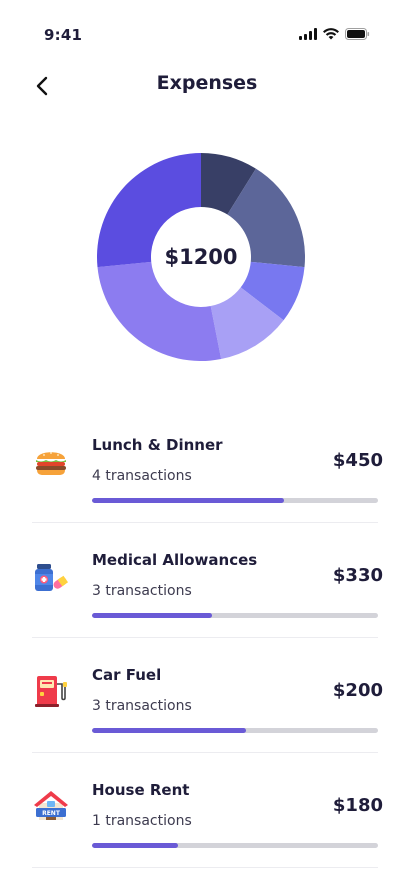 The image size is (414, 896). What do you see at coordinates (357, 690) in the screenshot?
I see `expense-amount: $200` at bounding box center [357, 690].